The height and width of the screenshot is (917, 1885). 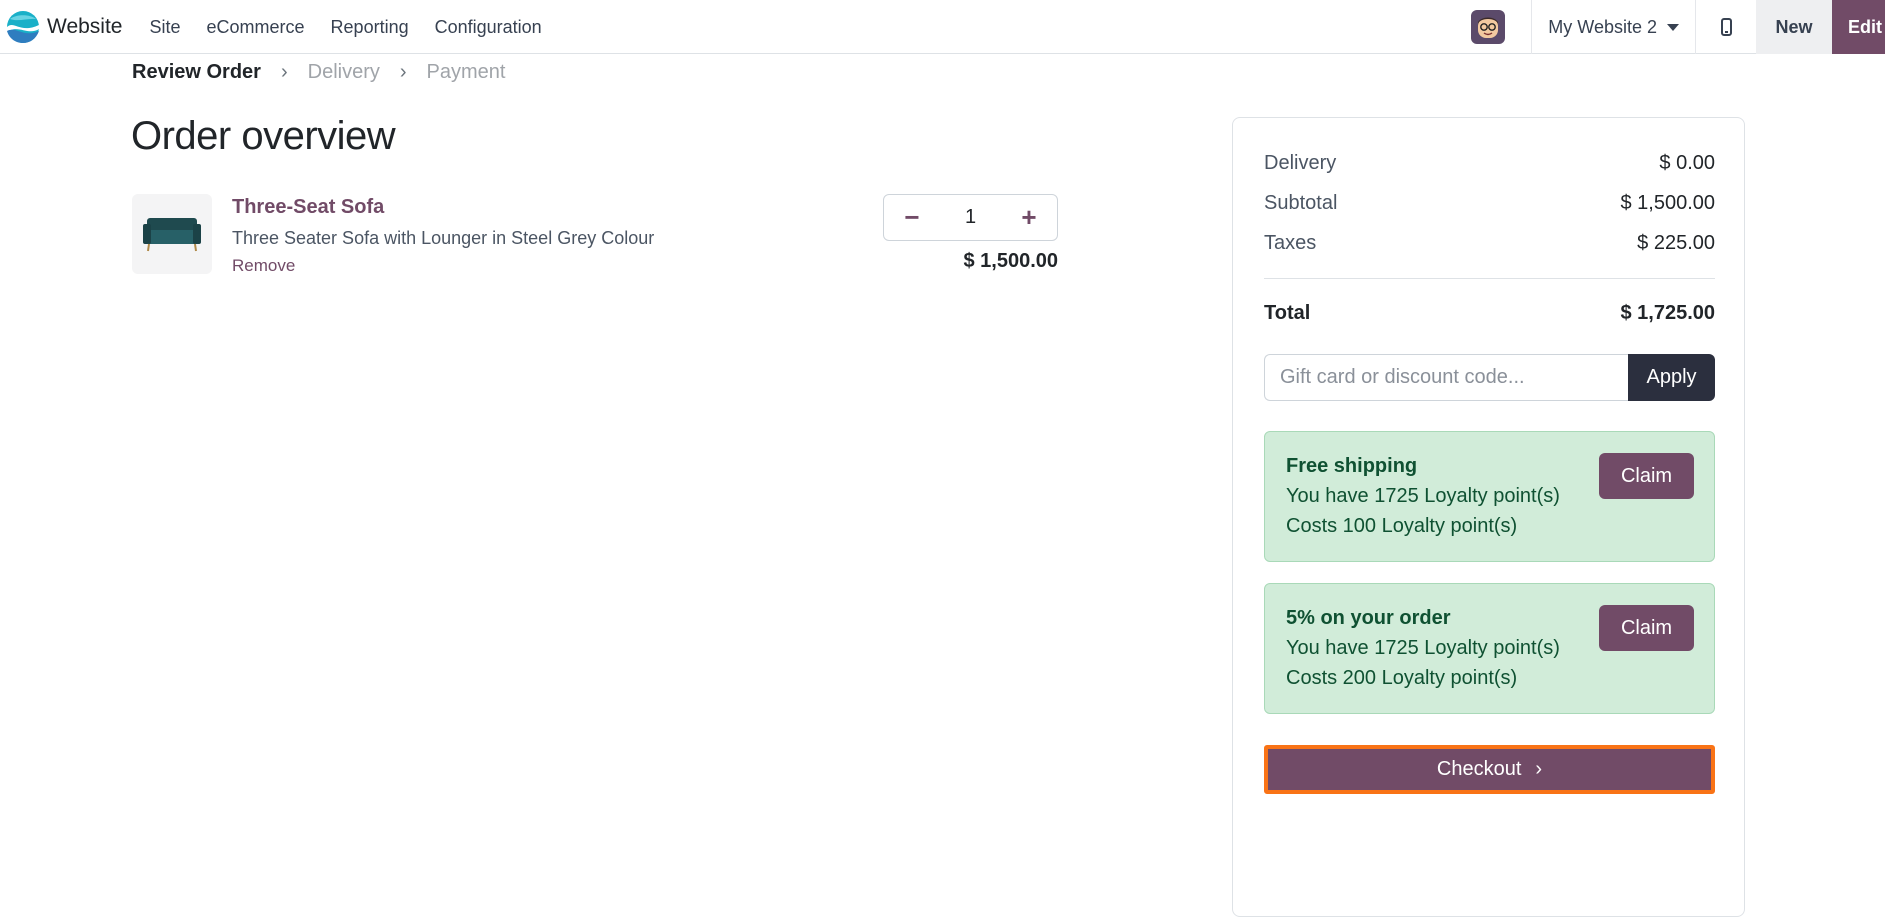 What do you see at coordinates (1676, 243) in the screenshot?
I see `taxes-value: $ 225.00` at bounding box center [1676, 243].